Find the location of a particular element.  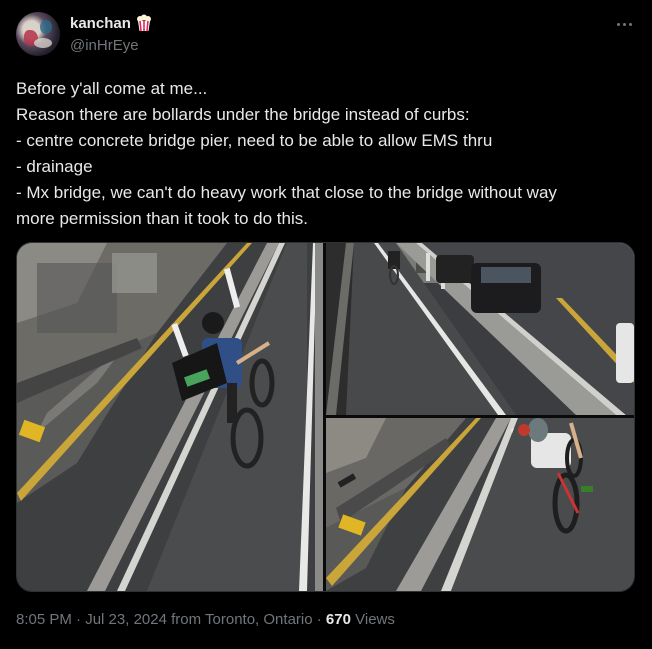

author-name-row: kanchan is located at coordinates (111, 23).